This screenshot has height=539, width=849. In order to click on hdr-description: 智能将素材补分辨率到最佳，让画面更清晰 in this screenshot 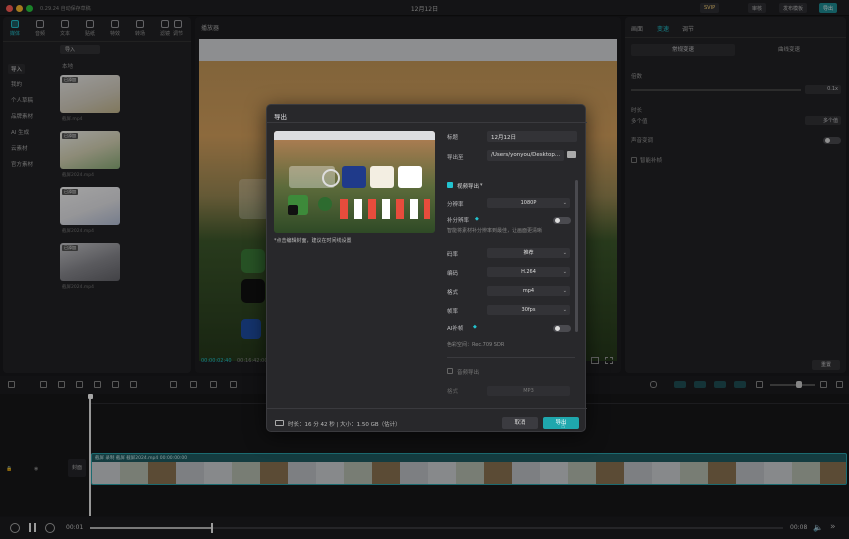, I will do `click(495, 231)`.